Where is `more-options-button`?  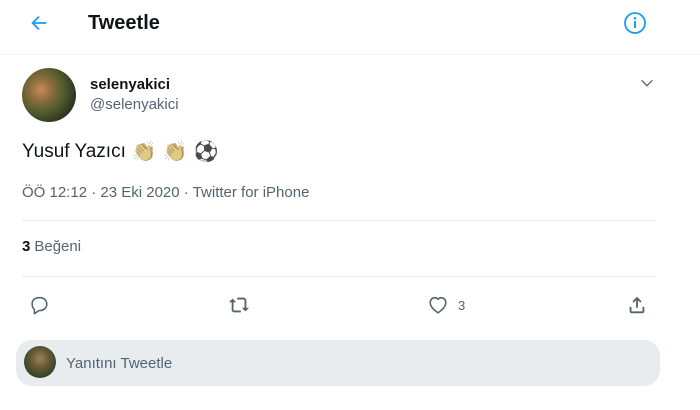 more-options-button is located at coordinates (647, 83).